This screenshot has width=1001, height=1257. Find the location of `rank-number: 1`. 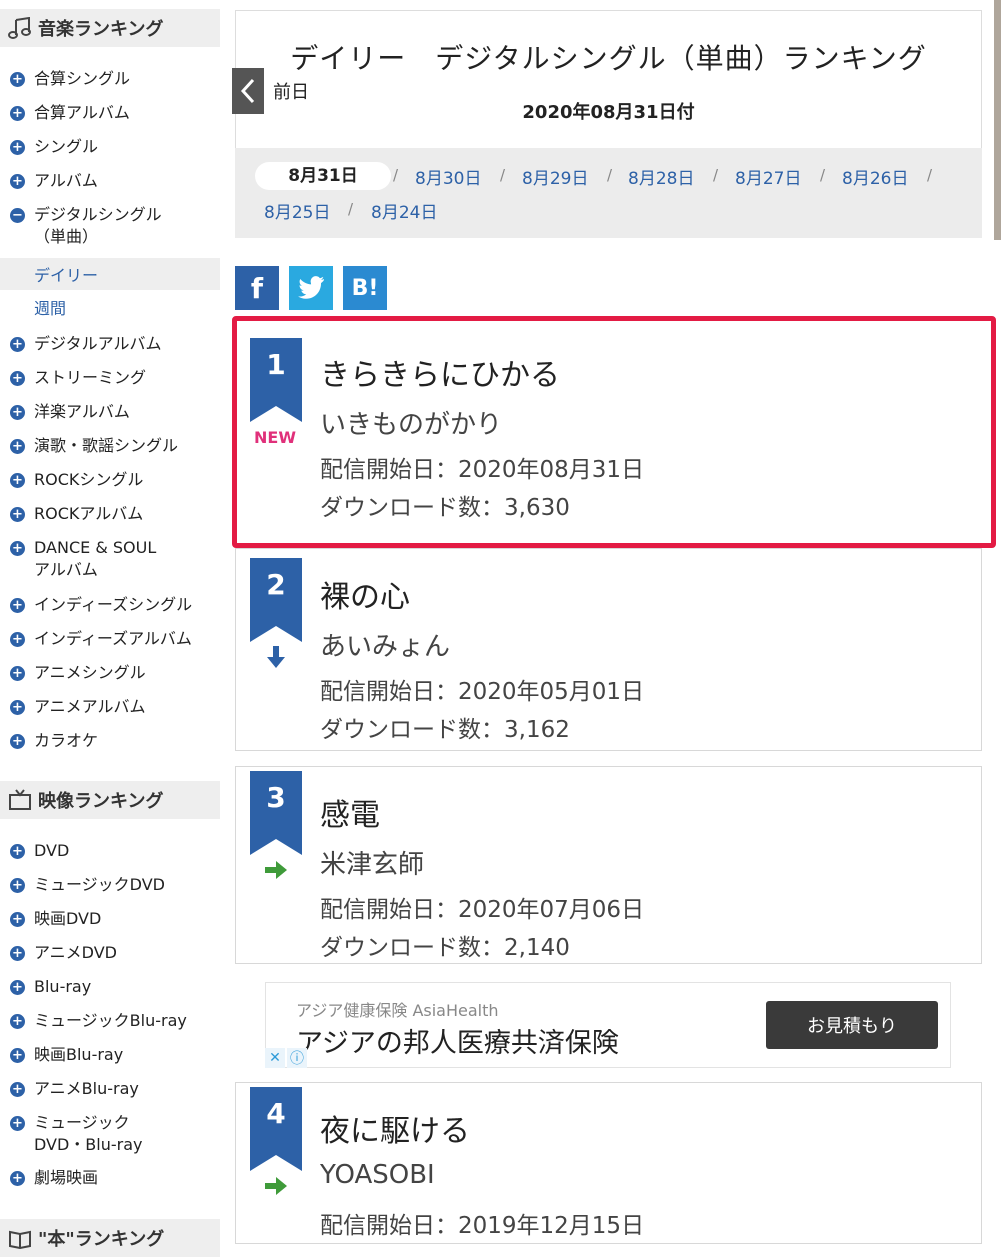

rank-number: 1 is located at coordinates (276, 364).